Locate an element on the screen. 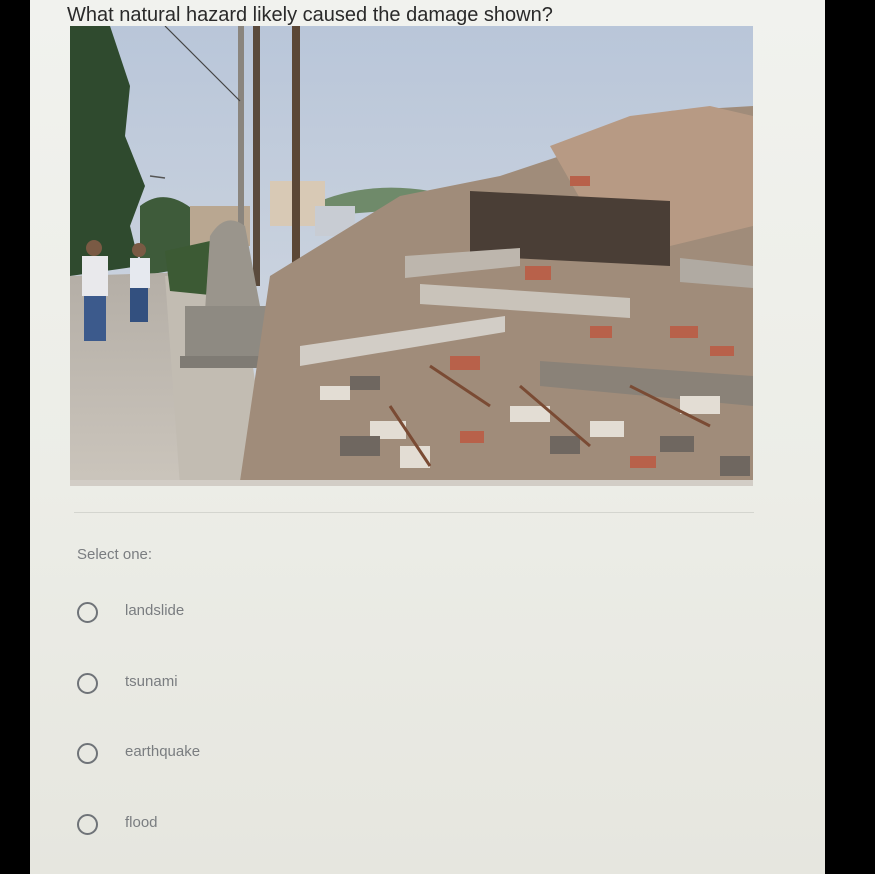 The width and height of the screenshot is (875, 874). option-earthquake: earthquake is located at coordinates (227, 754).